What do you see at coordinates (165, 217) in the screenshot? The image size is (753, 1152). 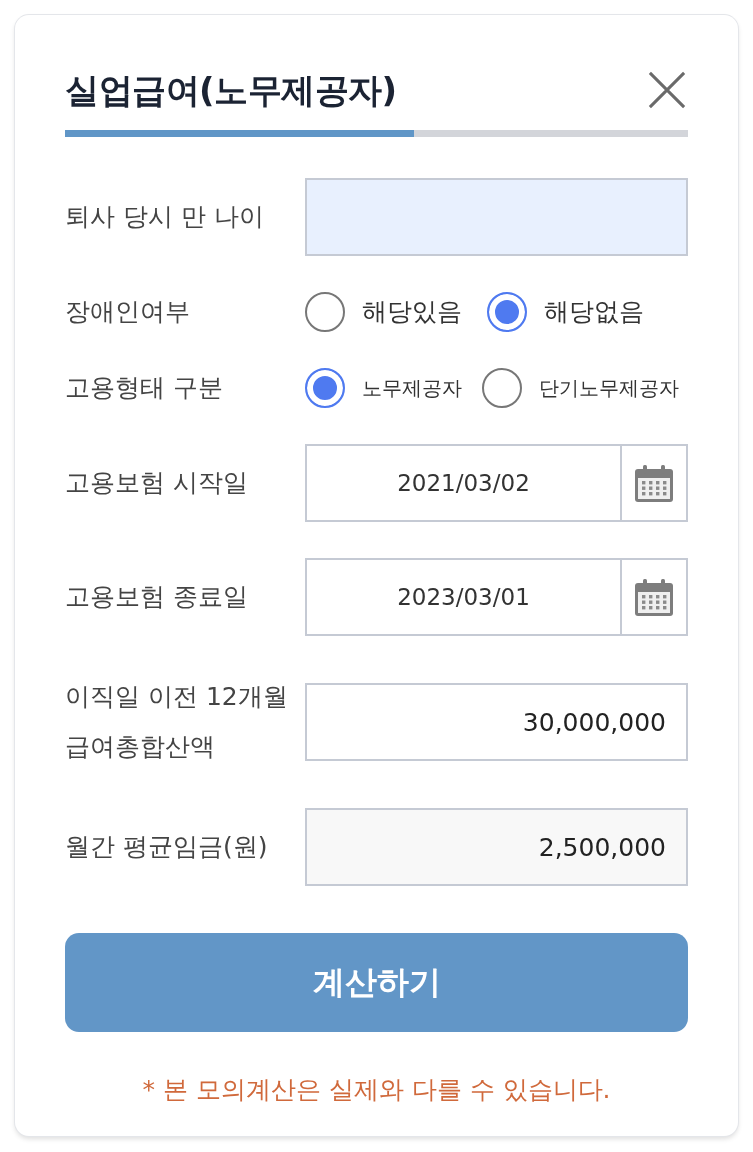 I see `field-label: 퇴사 당시 만 나이` at bounding box center [165, 217].